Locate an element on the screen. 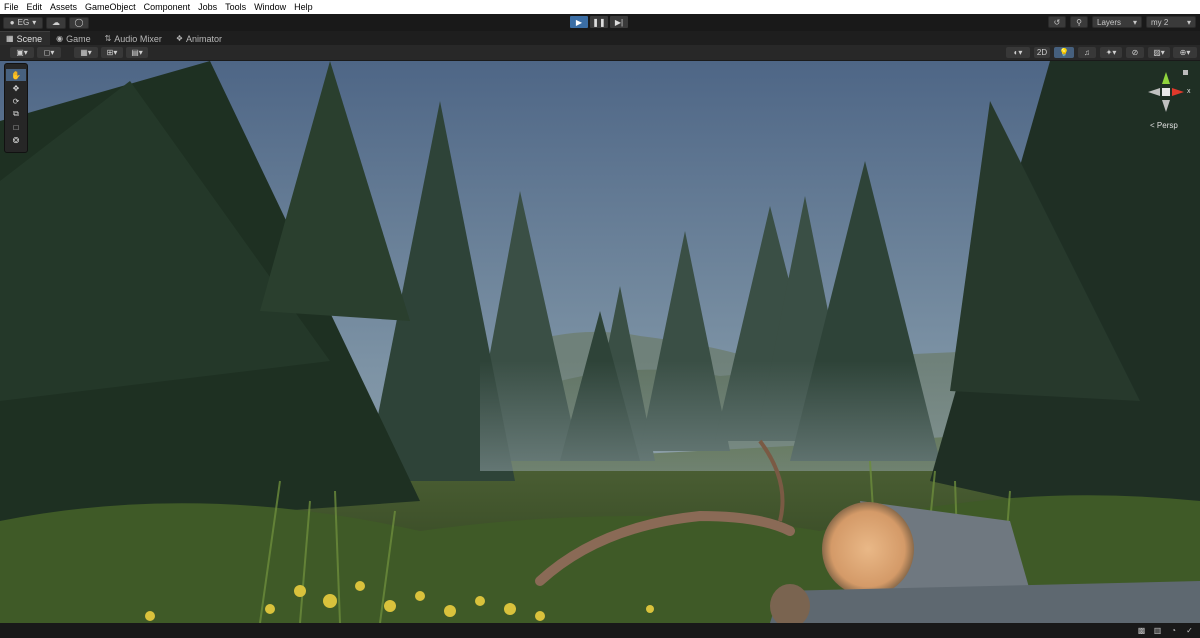  menu-edit: Edit is located at coordinates (35, 7).